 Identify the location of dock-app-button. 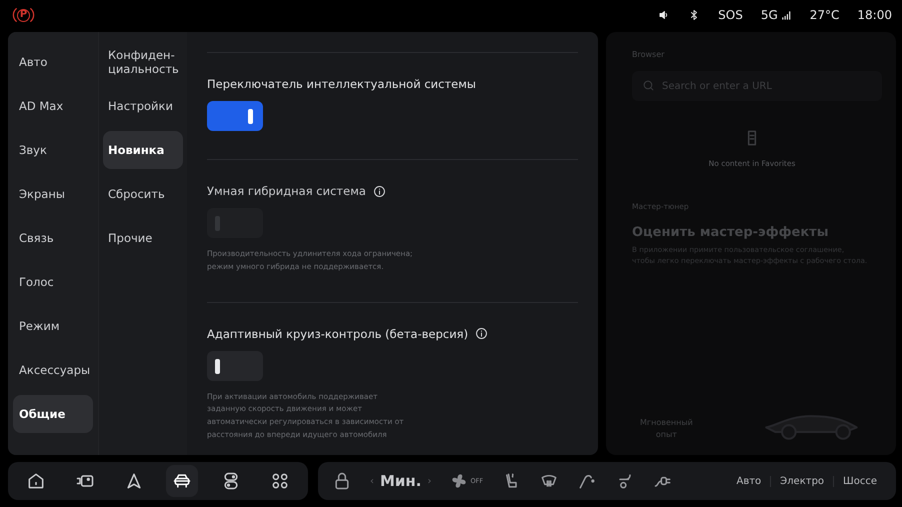
(182, 481).